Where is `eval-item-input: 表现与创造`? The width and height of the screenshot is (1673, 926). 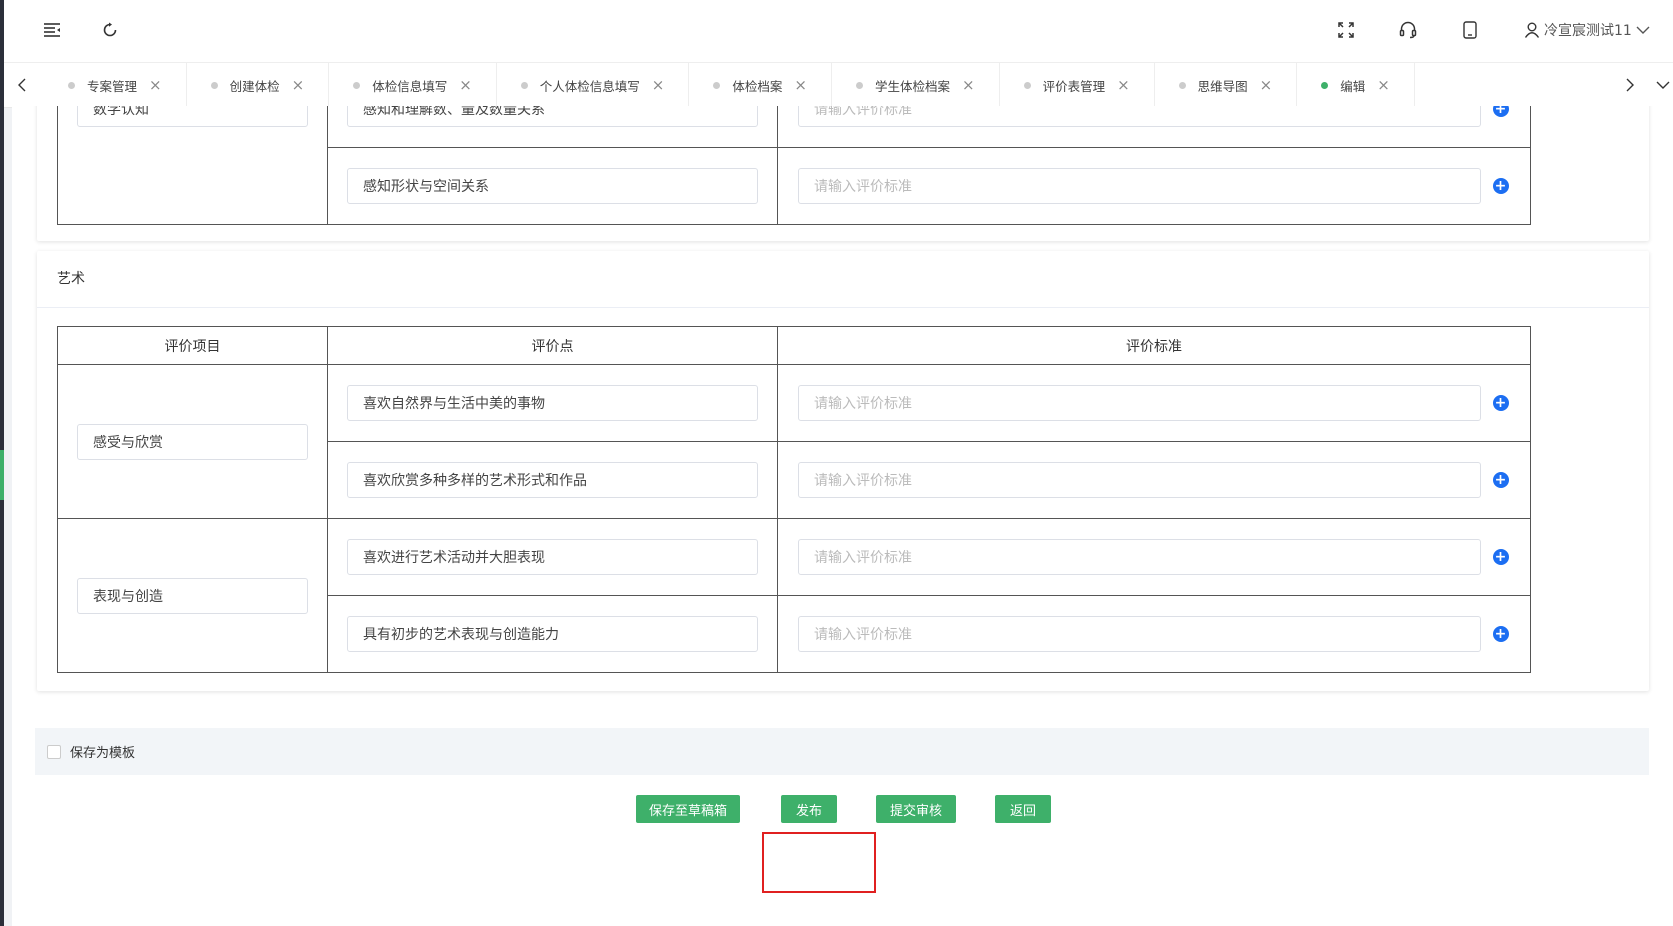
eval-item-input: 表现与创造 is located at coordinates (192, 595).